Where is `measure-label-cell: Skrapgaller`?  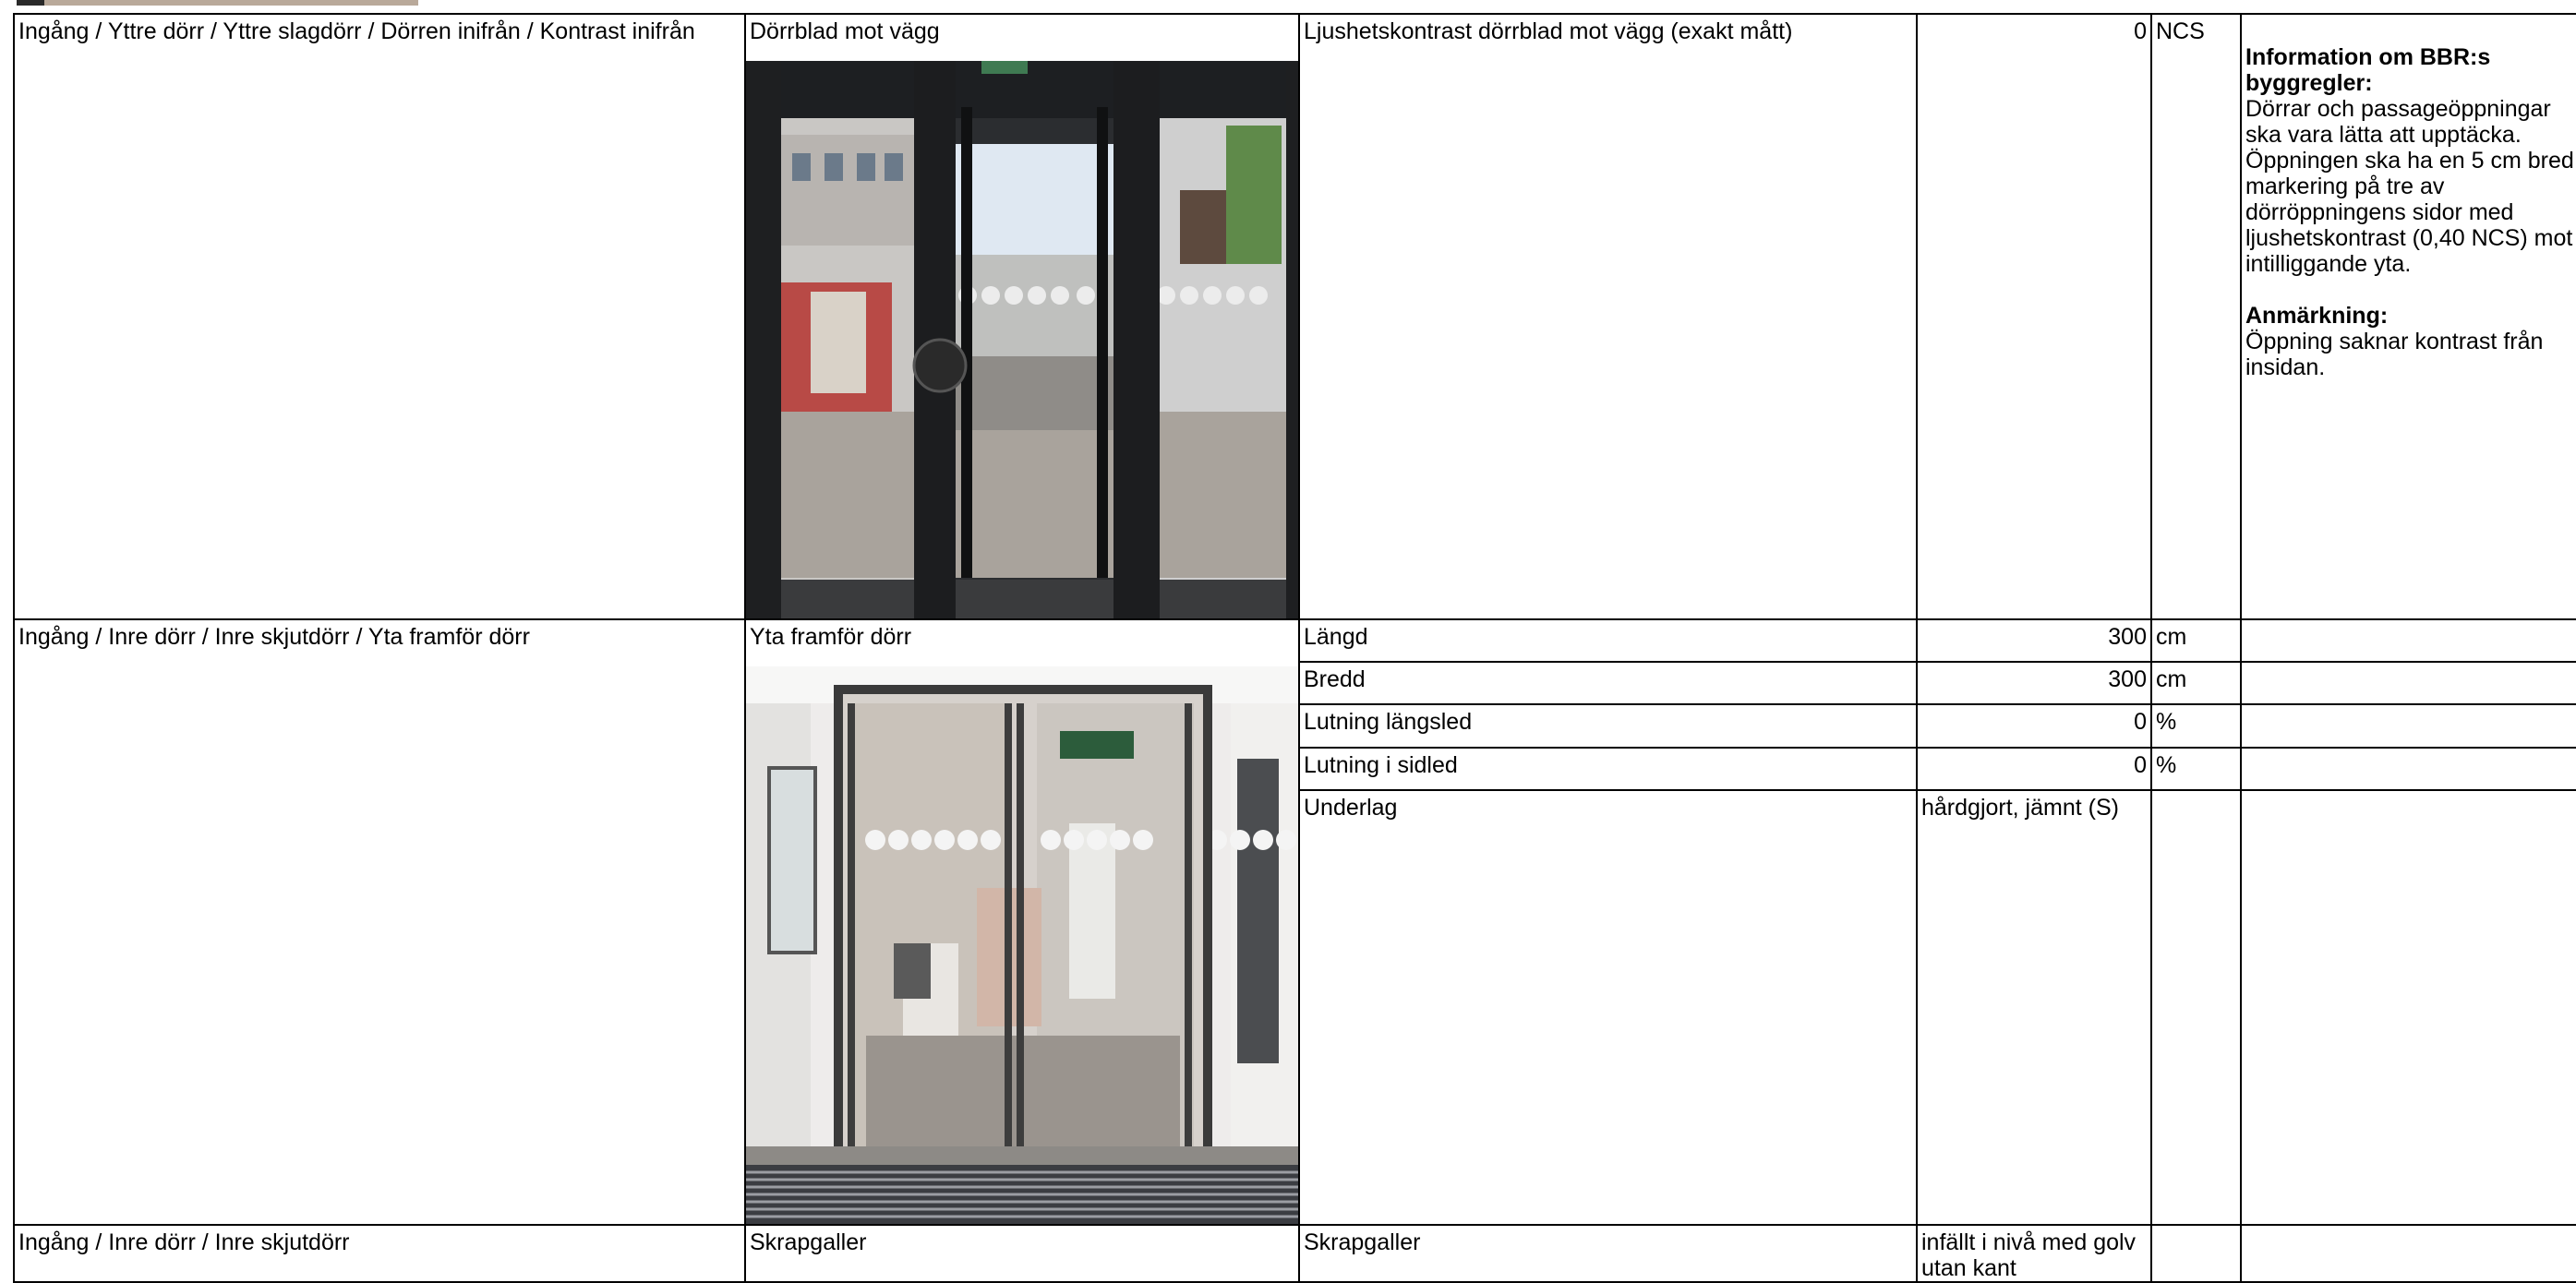 measure-label-cell: Skrapgaller is located at coordinates (1608, 1253).